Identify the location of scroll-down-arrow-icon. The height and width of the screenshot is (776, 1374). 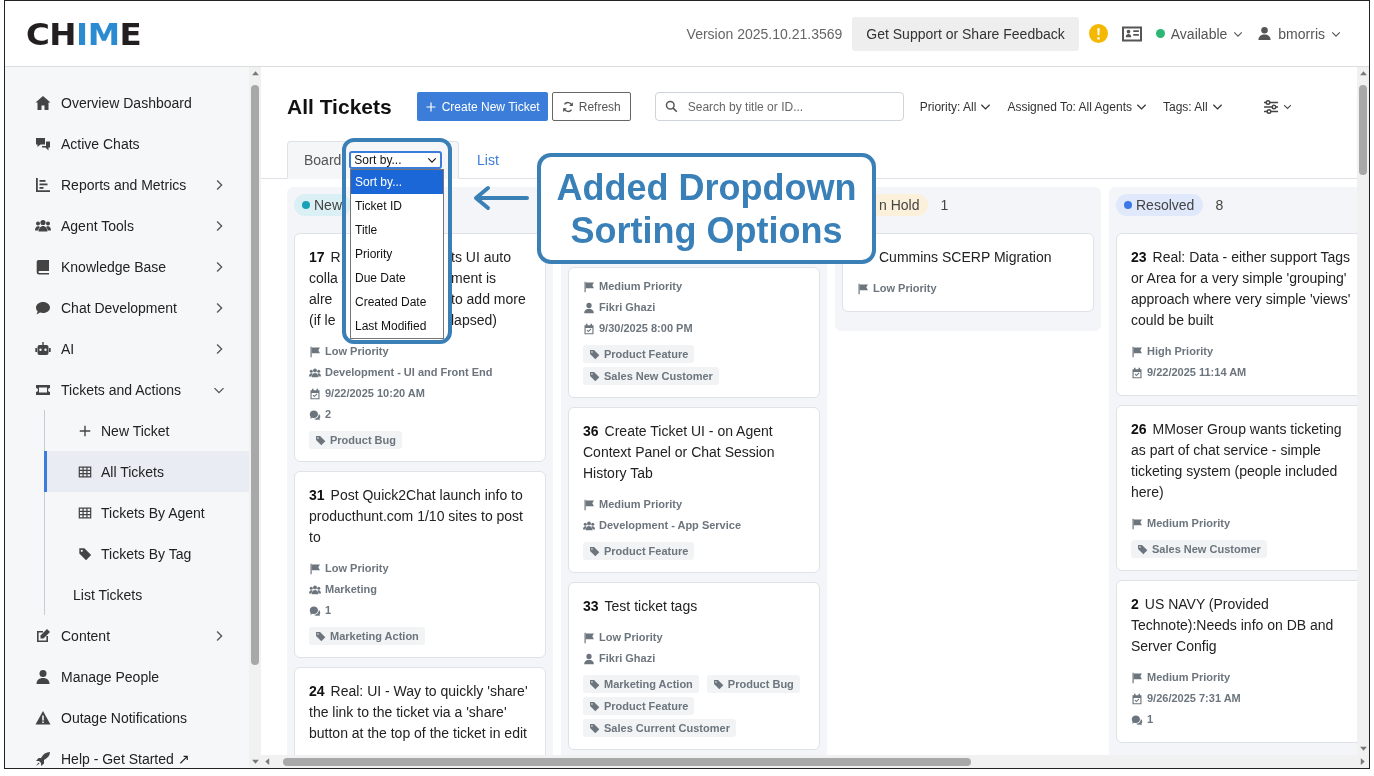
(255, 761).